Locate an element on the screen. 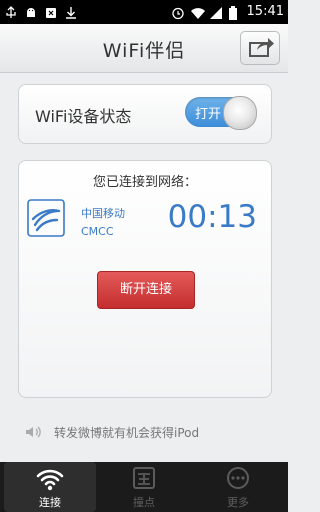 The height and width of the screenshot is (512, 320). china-mobile-logo is located at coordinates (46, 218).